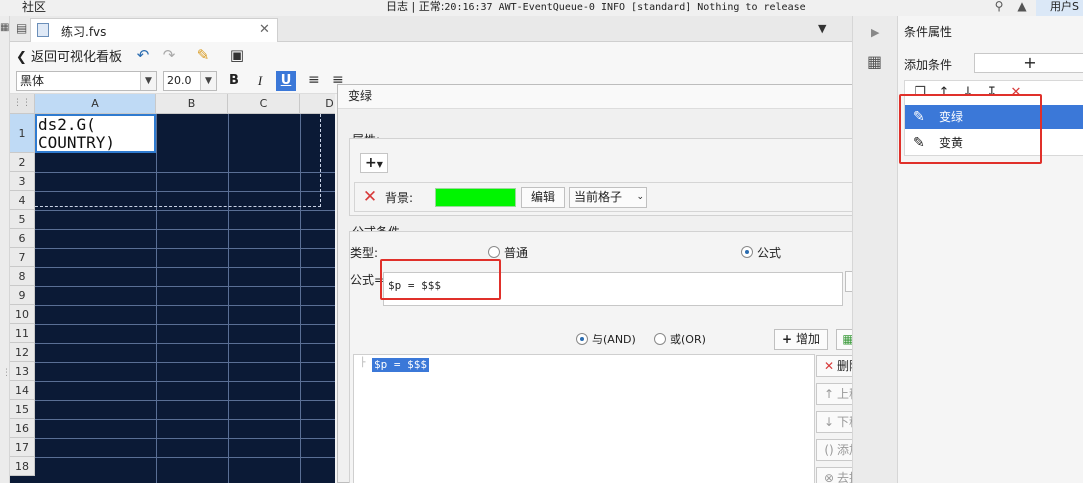 The height and width of the screenshot is (483, 1083). Describe the element at coordinates (829, 394) in the screenshot. I see `arrow-up-icon: ↑` at that location.